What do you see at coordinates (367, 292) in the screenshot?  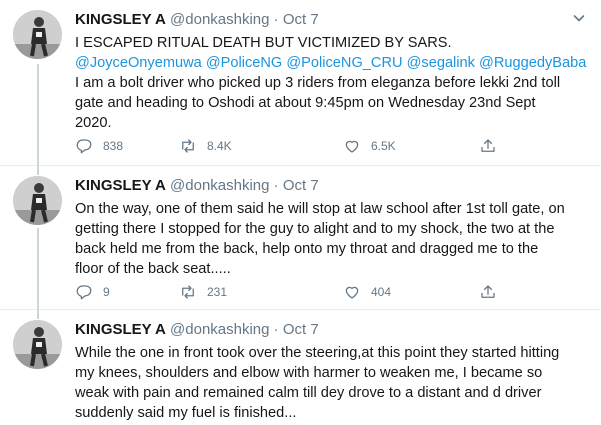 I see `like-button: 404` at bounding box center [367, 292].